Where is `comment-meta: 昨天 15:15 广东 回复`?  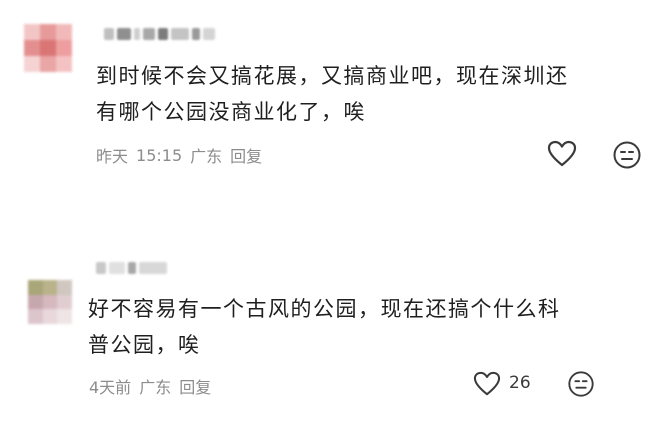 comment-meta: 昨天 15:15 广东 回复 is located at coordinates (179, 155).